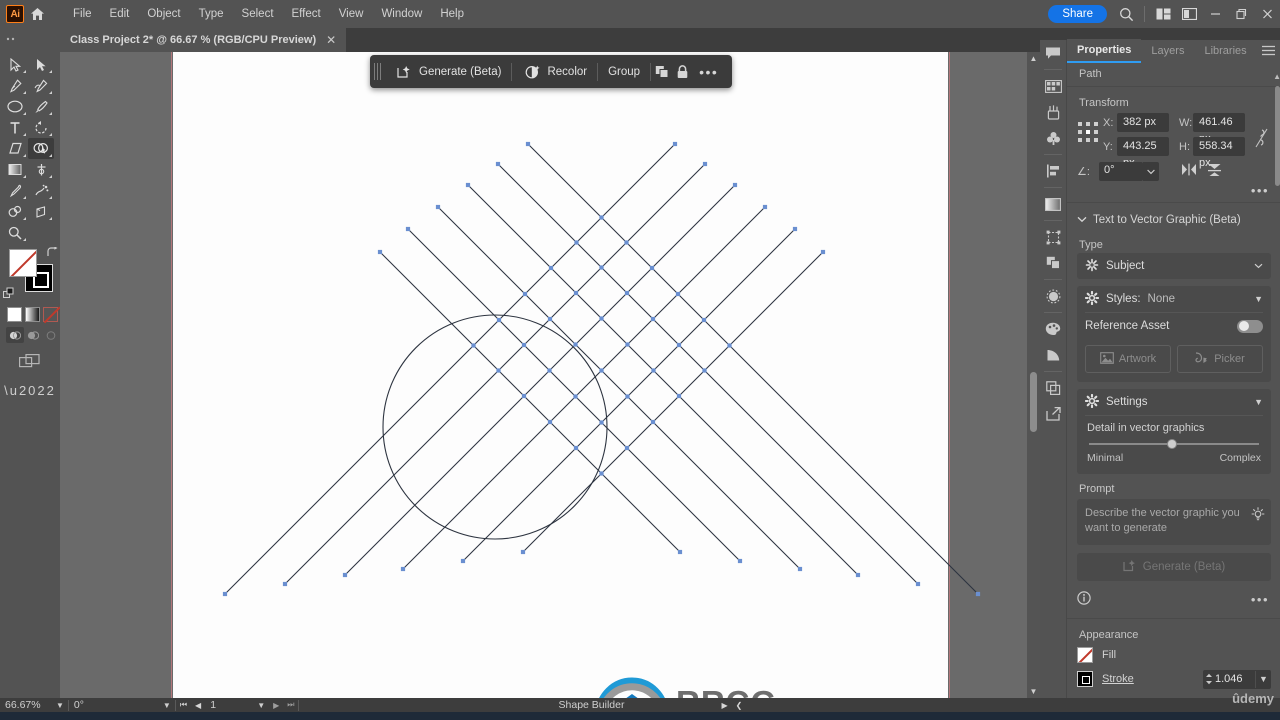 The width and height of the screenshot is (1280, 720). I want to click on color-mode-button, so click(14, 314).